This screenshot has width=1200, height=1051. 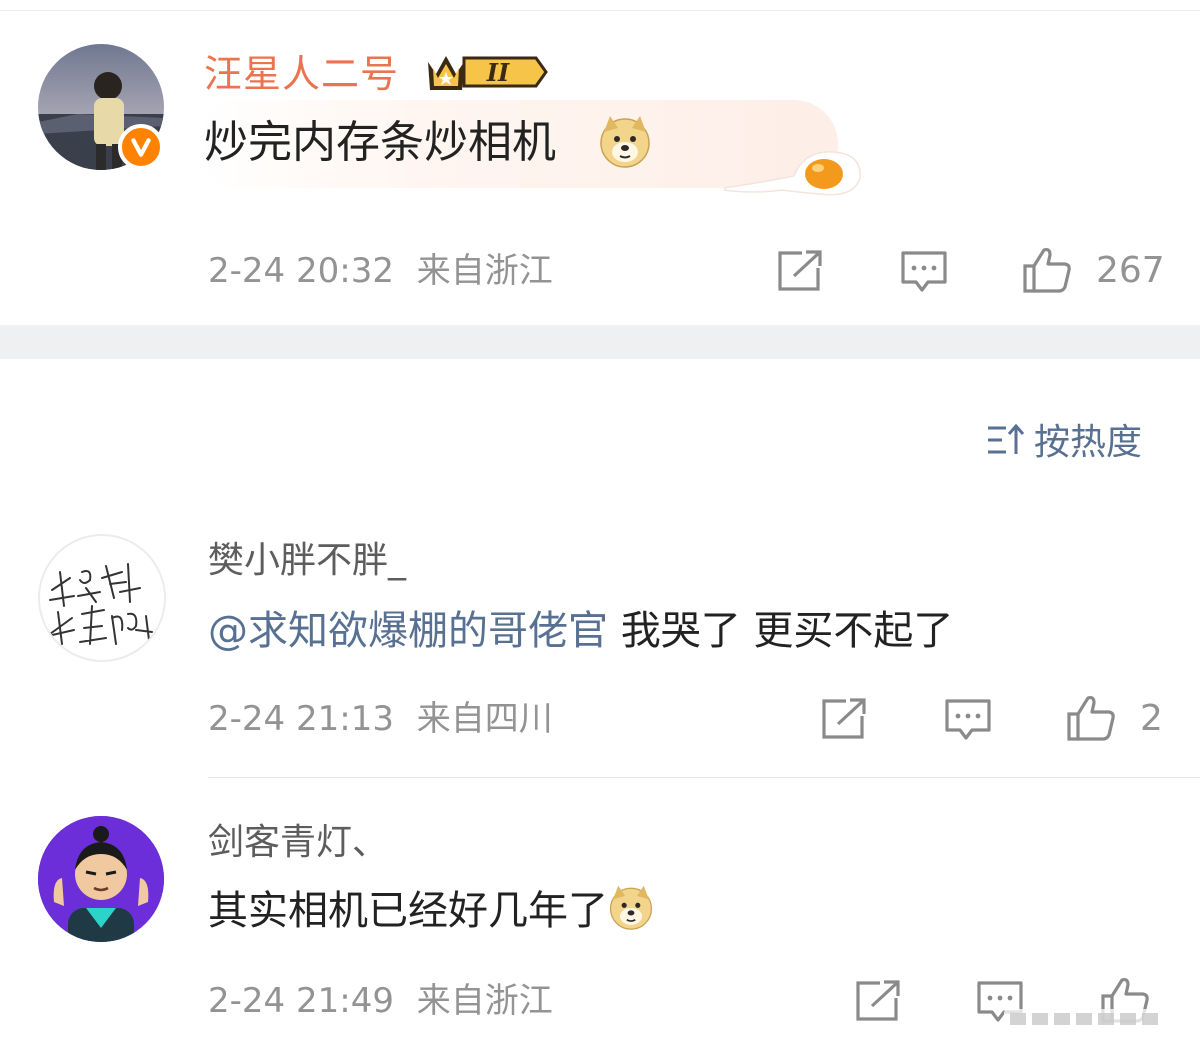 I want to click on sort-by-hot-button: 按热度, so click(x=1064, y=443).